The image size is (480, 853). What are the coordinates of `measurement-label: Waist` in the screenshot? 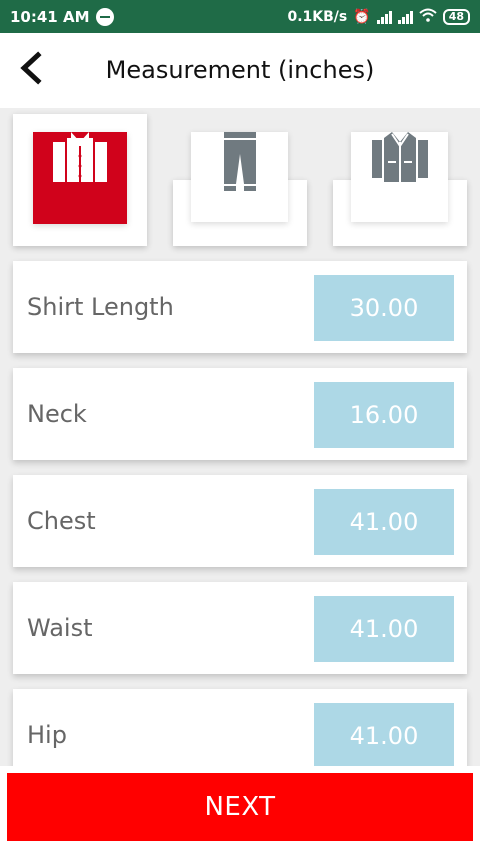 It's located at (60, 628).